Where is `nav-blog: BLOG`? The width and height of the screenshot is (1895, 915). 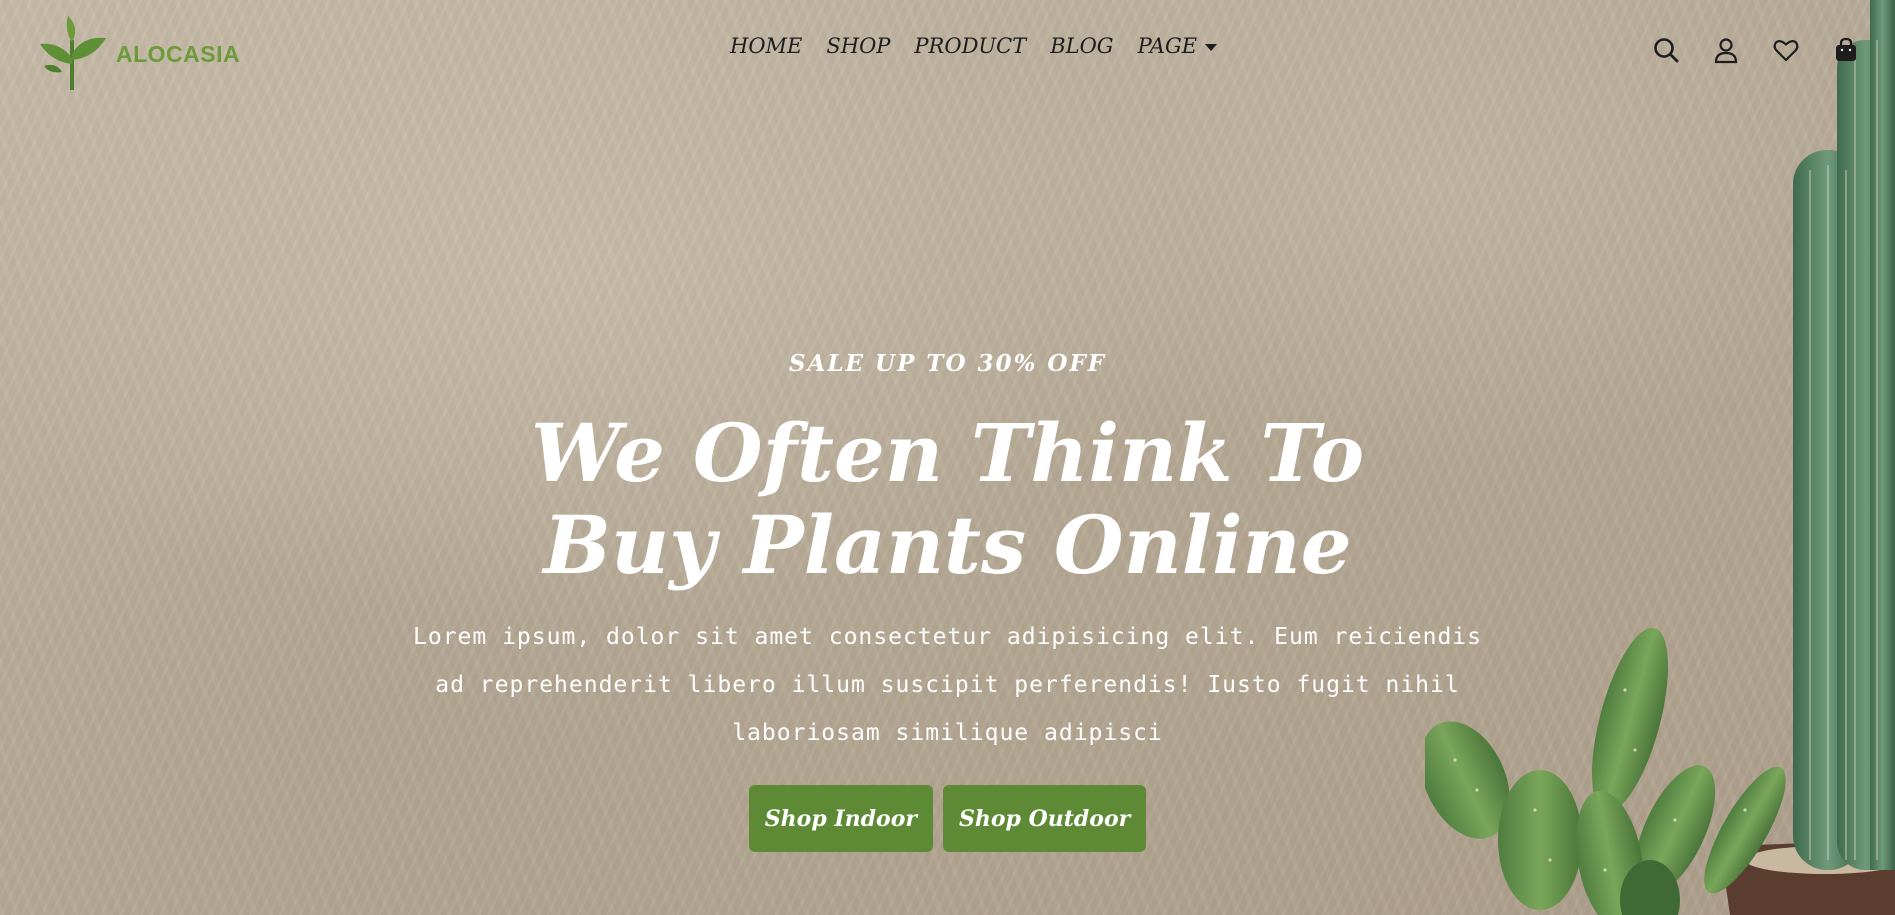
nav-blog: BLOG is located at coordinates (1081, 46).